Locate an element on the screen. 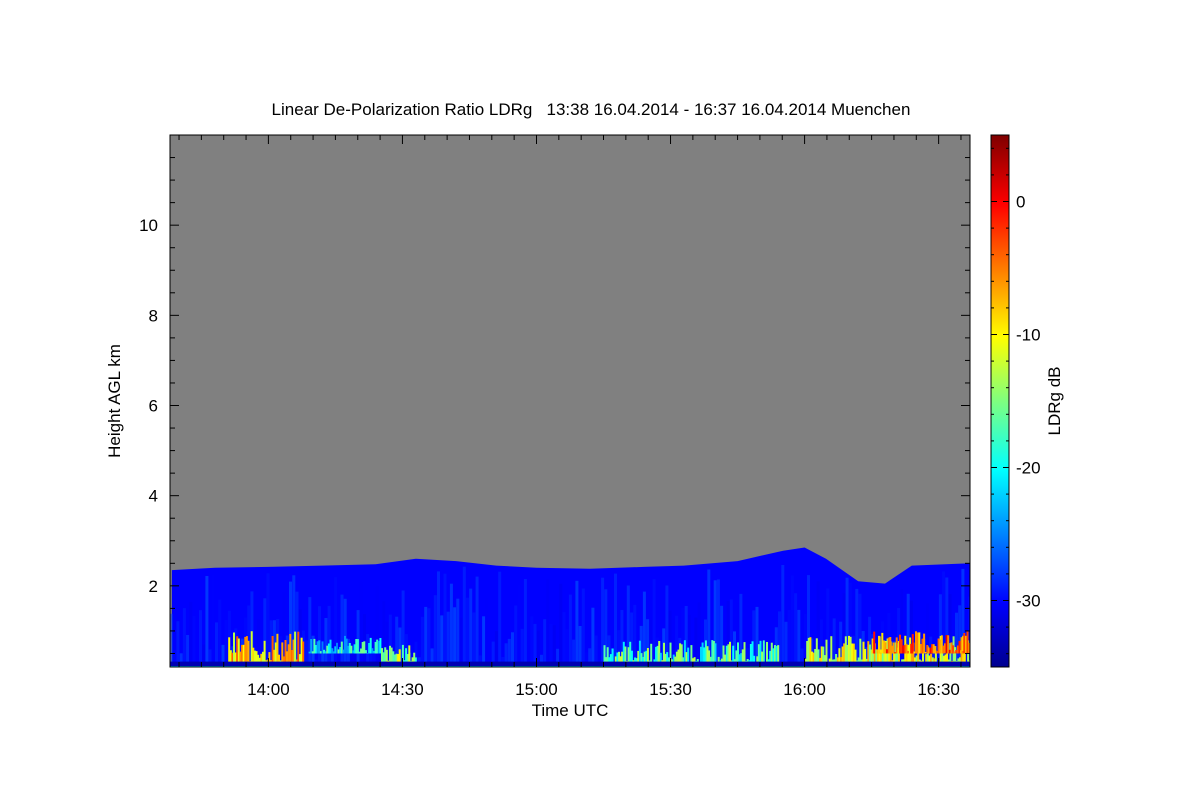 This screenshot has height=800, width=1200. x-tick-label: 15:30 is located at coordinates (670, 689).